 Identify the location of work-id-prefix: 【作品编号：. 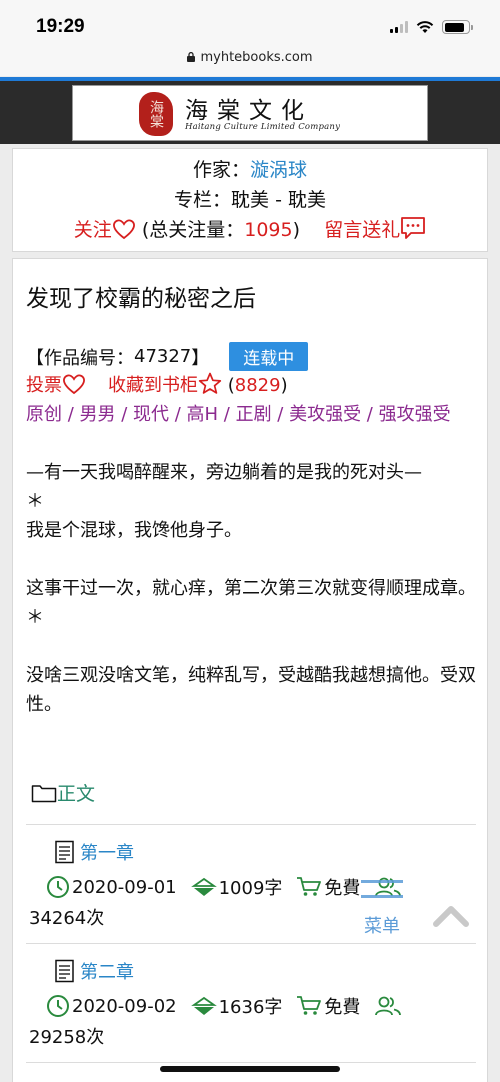
(80, 358).